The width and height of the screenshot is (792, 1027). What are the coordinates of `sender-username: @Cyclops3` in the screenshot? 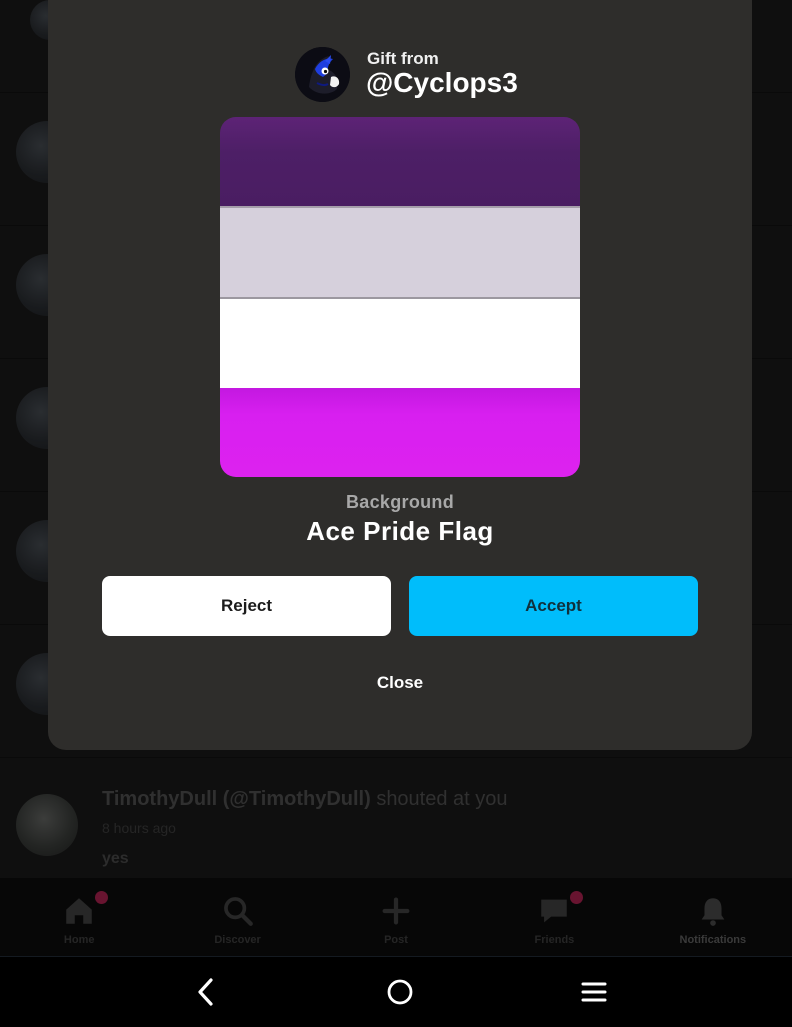 It's located at (442, 83).